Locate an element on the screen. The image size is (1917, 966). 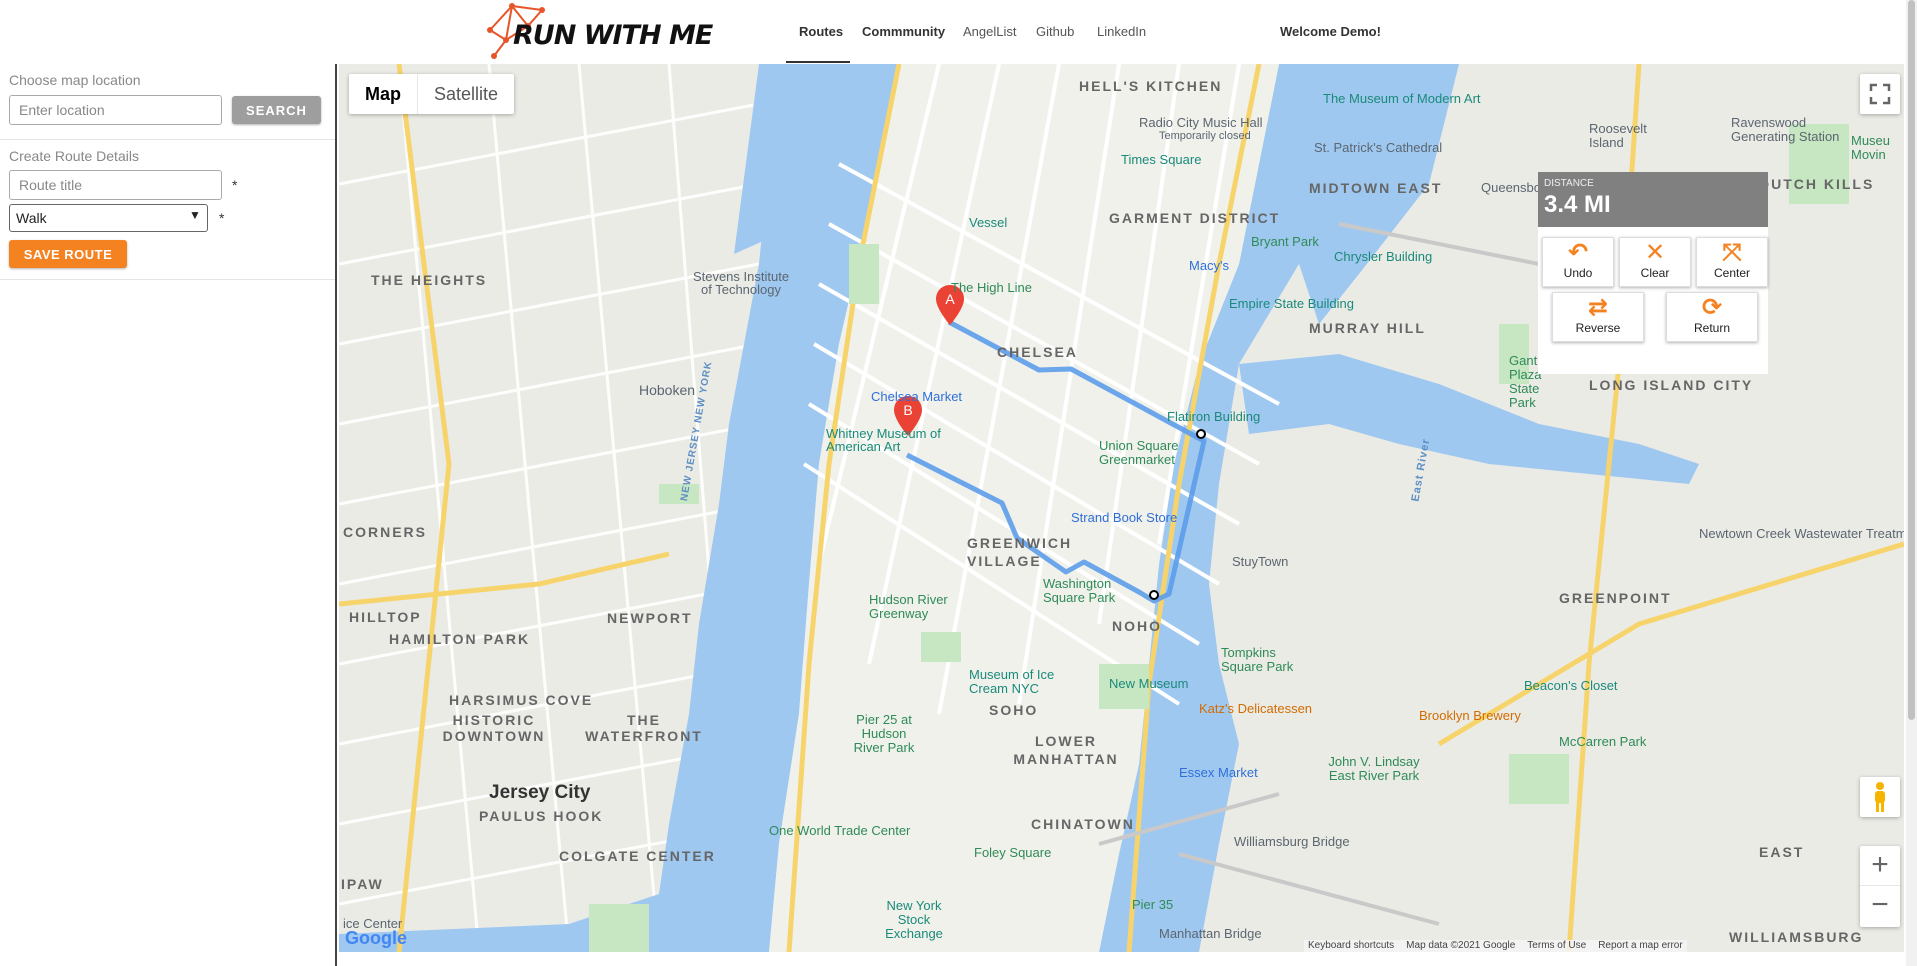
undo-icon: ↶ is located at coordinates (1578, 252).